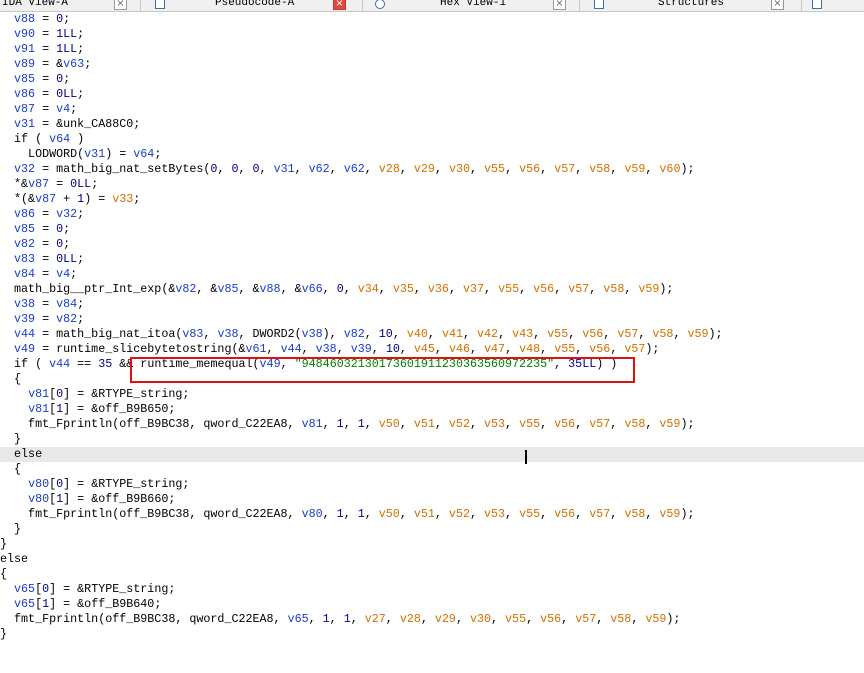  Describe the element at coordinates (801, 5) in the screenshot. I see `tab-separator` at that location.